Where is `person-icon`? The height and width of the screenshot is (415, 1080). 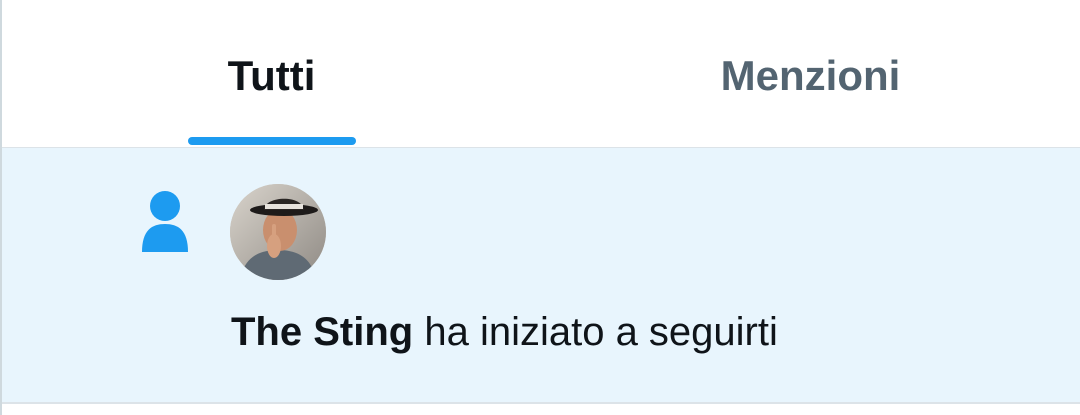 person-icon is located at coordinates (165, 221).